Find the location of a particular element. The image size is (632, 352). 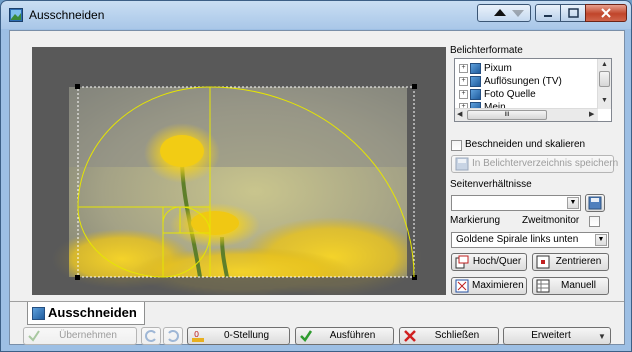

table-icon is located at coordinates (543, 286).